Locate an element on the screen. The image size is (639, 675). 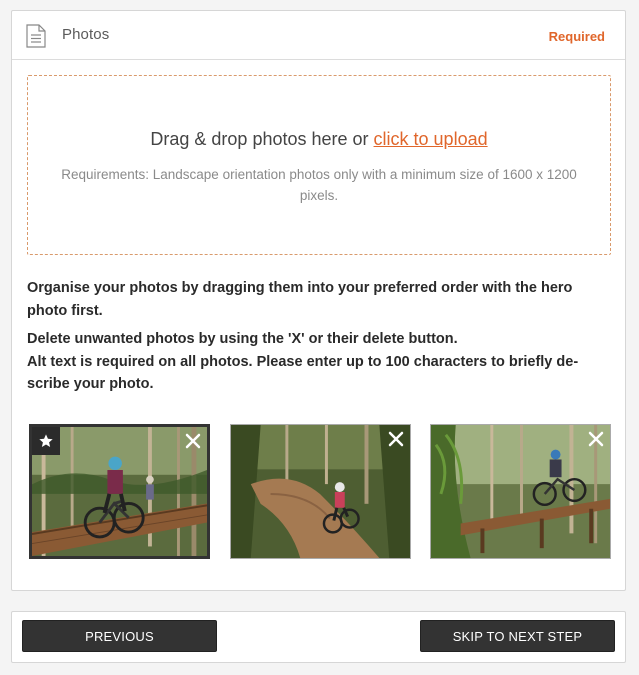
skip-to-next-step-button: SKIP TO NEXT STEP is located at coordinates (517, 636).